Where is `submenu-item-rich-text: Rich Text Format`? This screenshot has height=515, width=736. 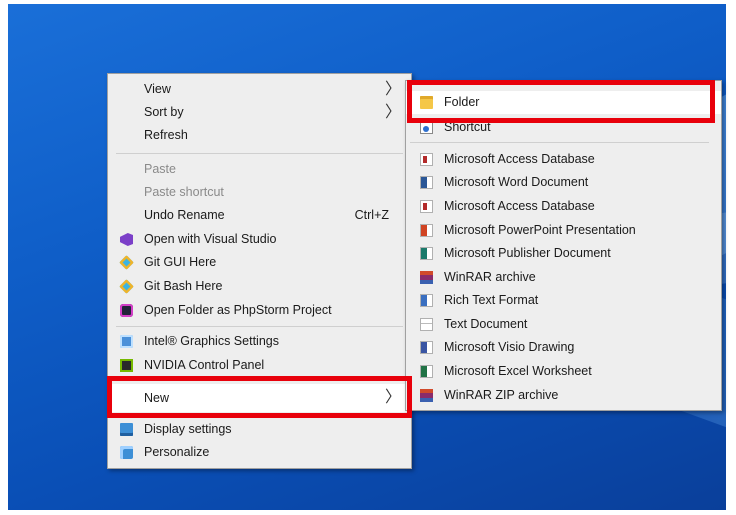
submenu-item-rich-text: Rich Text Format is located at coordinates (563, 300).